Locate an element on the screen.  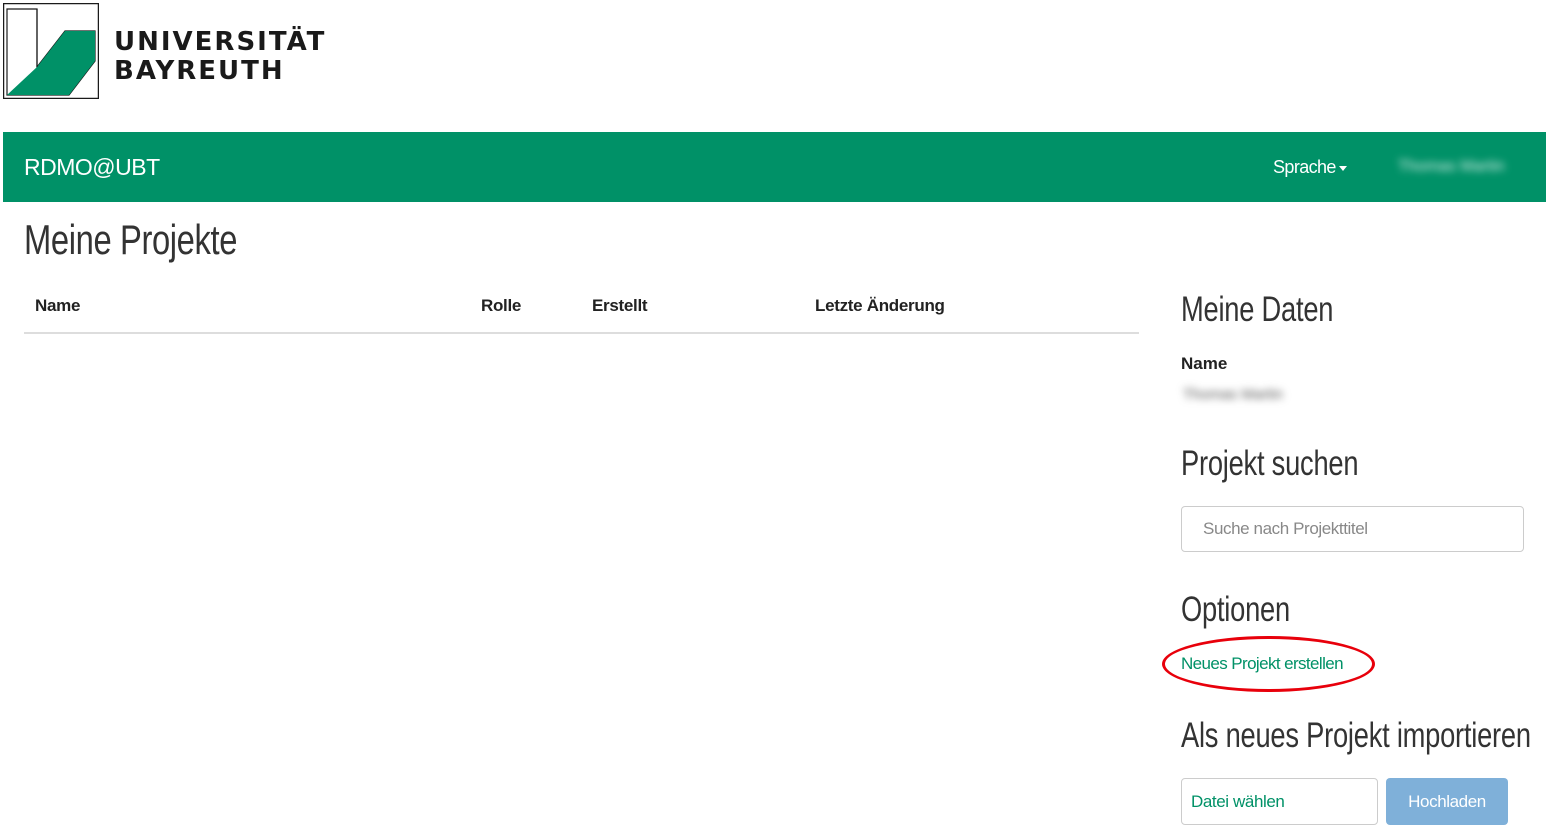
projects-table: Name Rolle Erstellt Letzte Änderung is located at coordinates (581, 311).